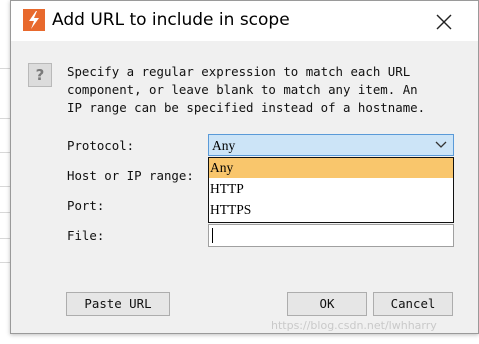  Describe the element at coordinates (441, 144) in the screenshot. I see `chevron-down-icon` at that location.